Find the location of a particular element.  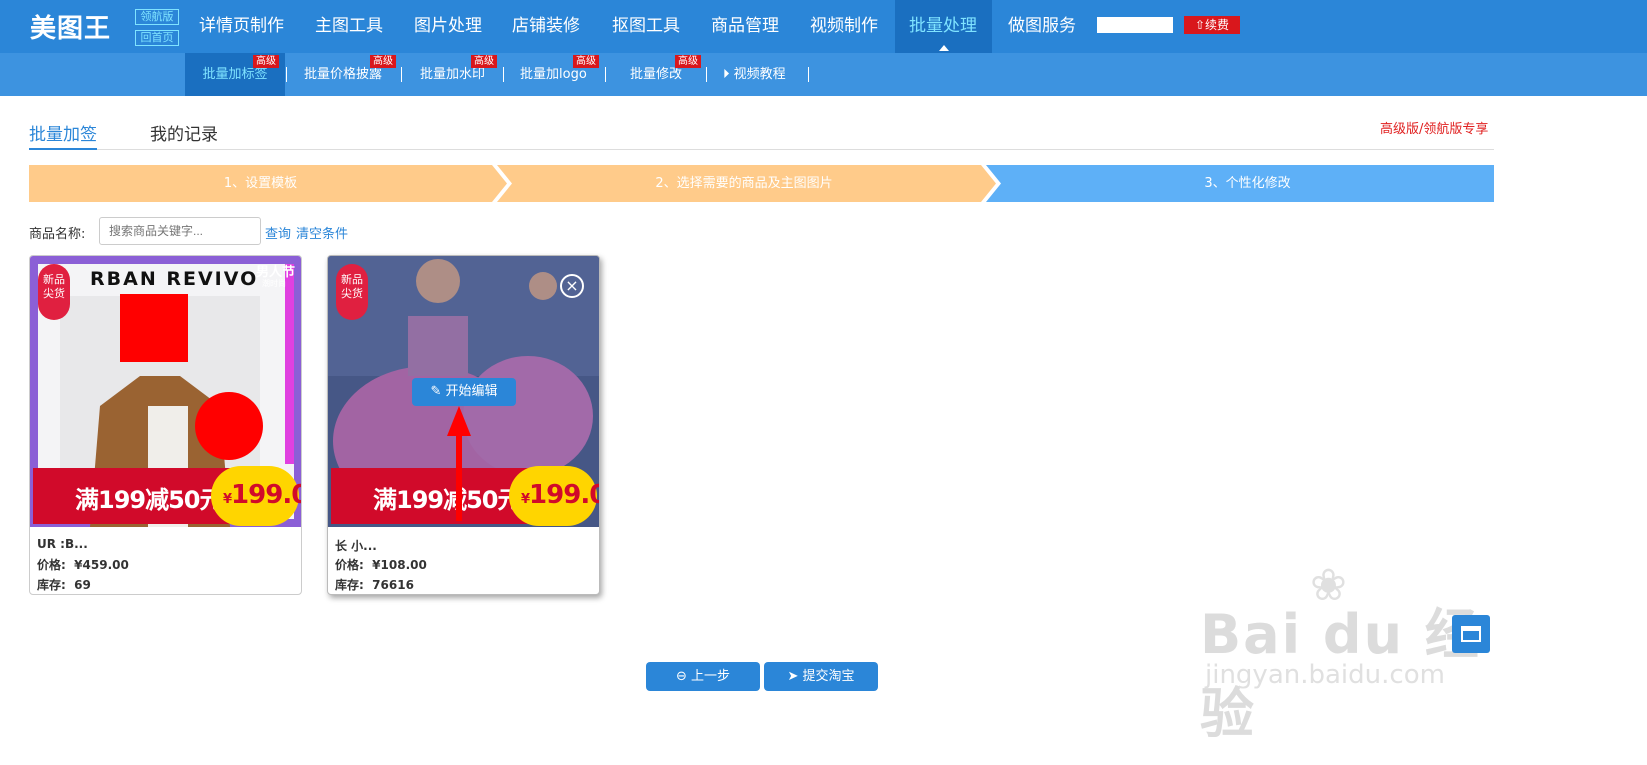

nav-batch-process: 批量处理 is located at coordinates (943, 26).